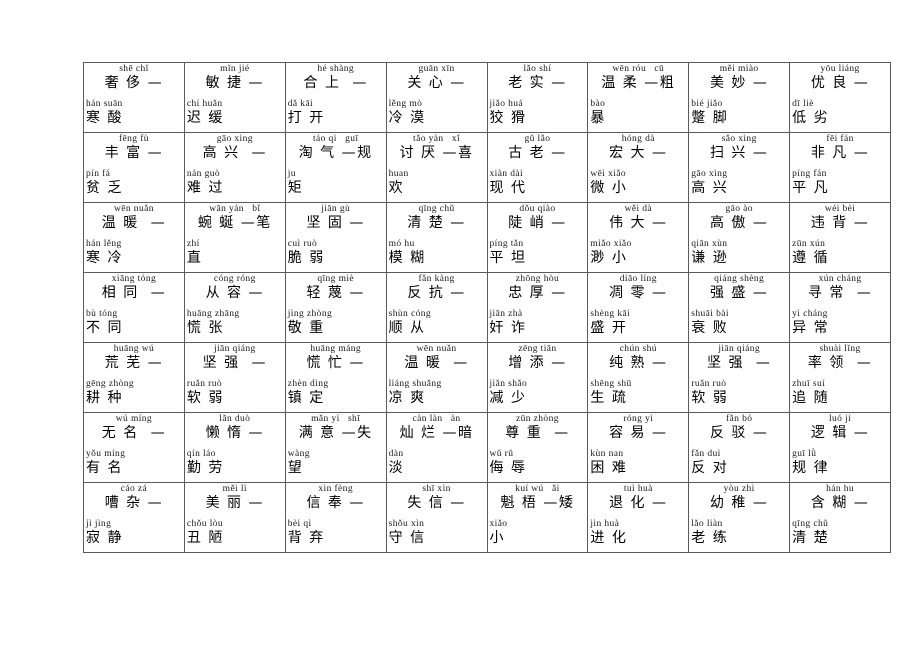 This screenshot has height=651, width=920. I want to click on antonym-cell: wěi dà 伟 大 — miǎo xiǎo 渺 小, so click(638, 237).